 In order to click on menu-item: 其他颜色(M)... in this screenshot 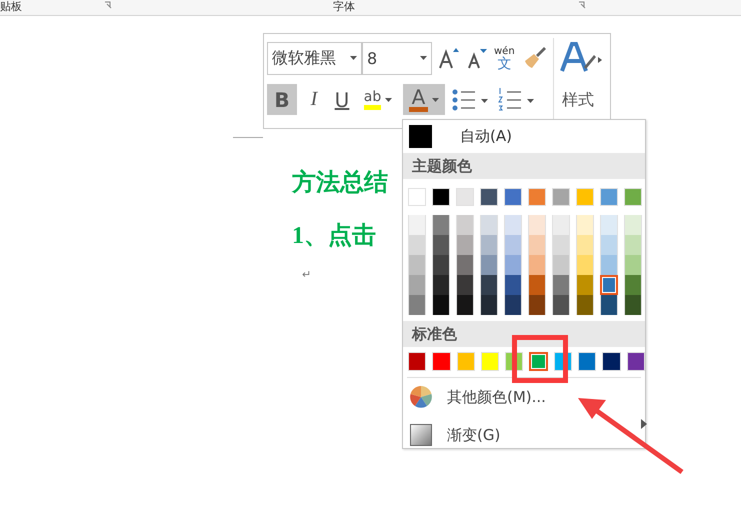, I will do `click(524, 397)`.